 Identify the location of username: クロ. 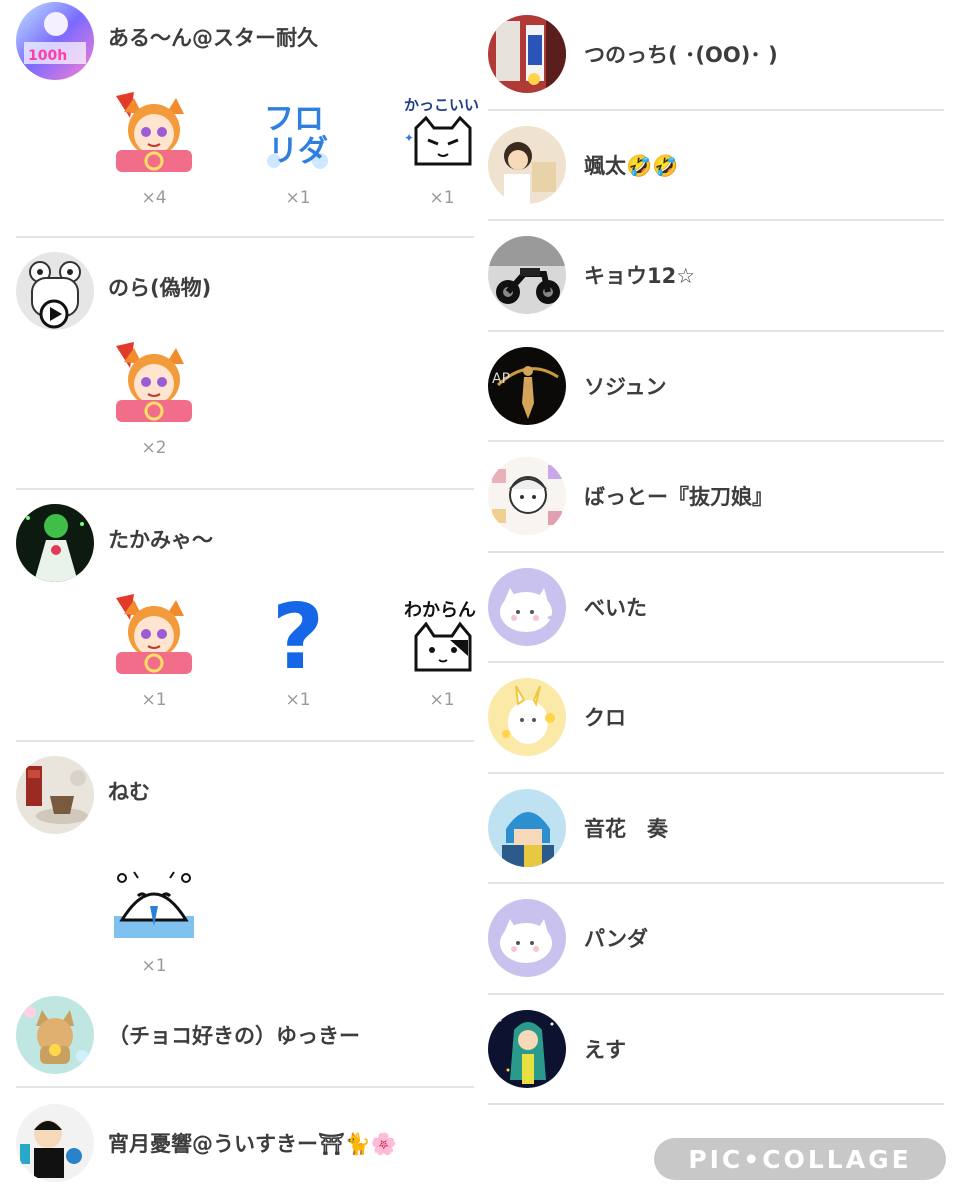
(605, 718).